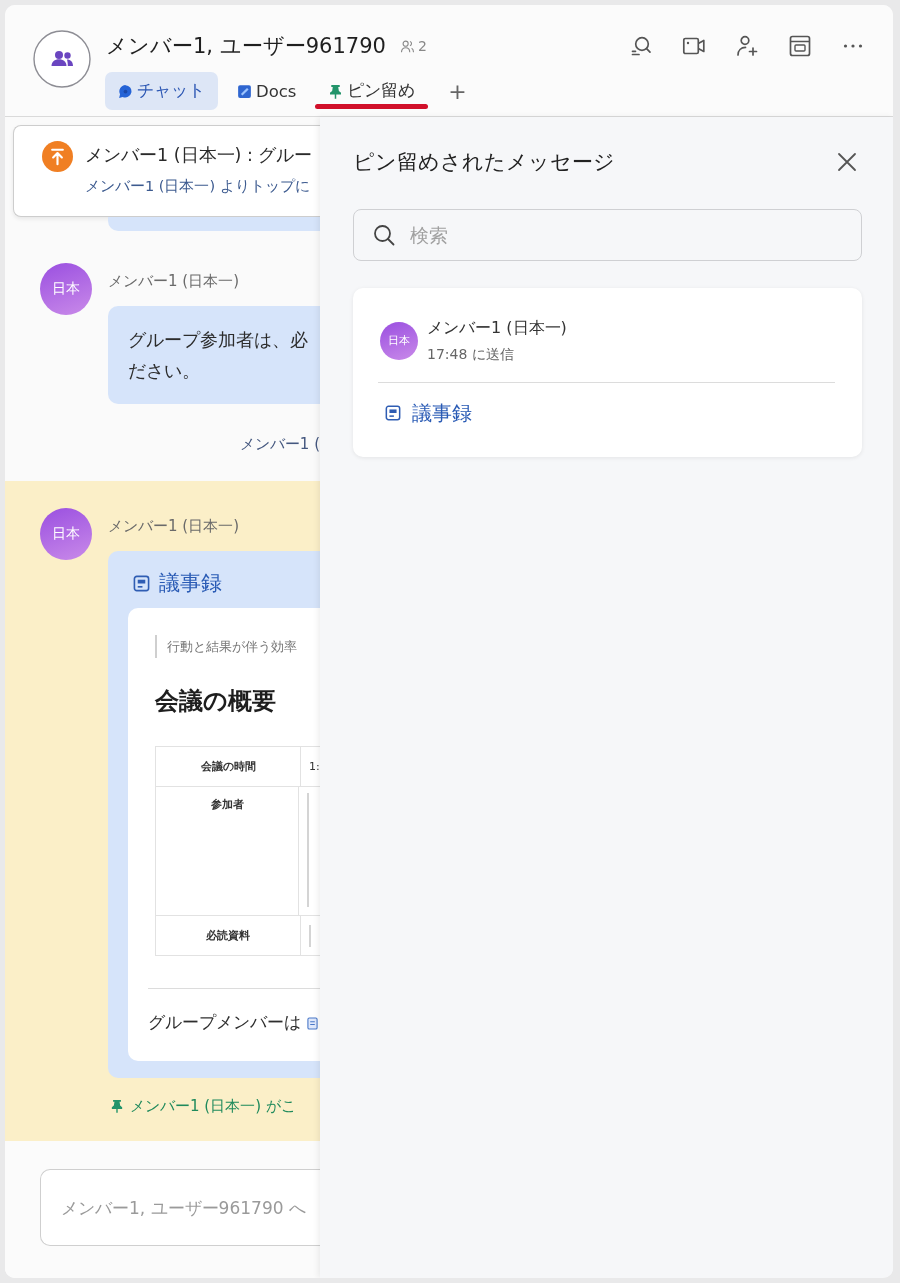 This screenshot has width=900, height=1283. What do you see at coordinates (457, 91) in the screenshot?
I see `add-tab-button: +` at bounding box center [457, 91].